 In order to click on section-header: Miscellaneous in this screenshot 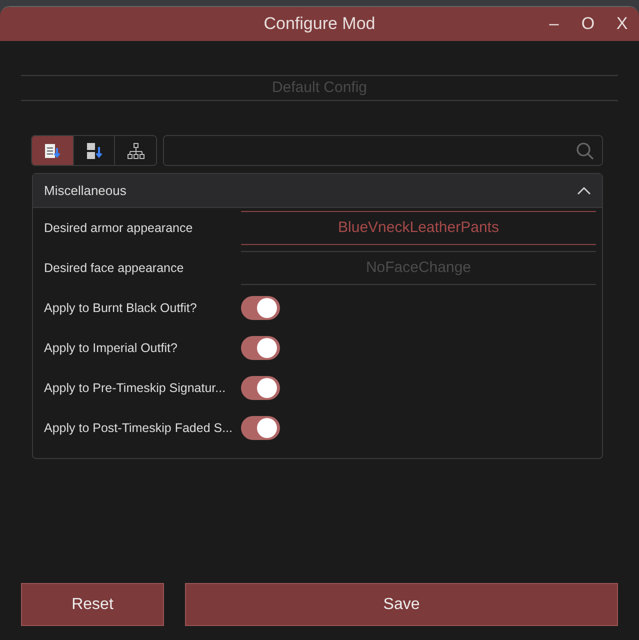, I will do `click(317, 191)`.